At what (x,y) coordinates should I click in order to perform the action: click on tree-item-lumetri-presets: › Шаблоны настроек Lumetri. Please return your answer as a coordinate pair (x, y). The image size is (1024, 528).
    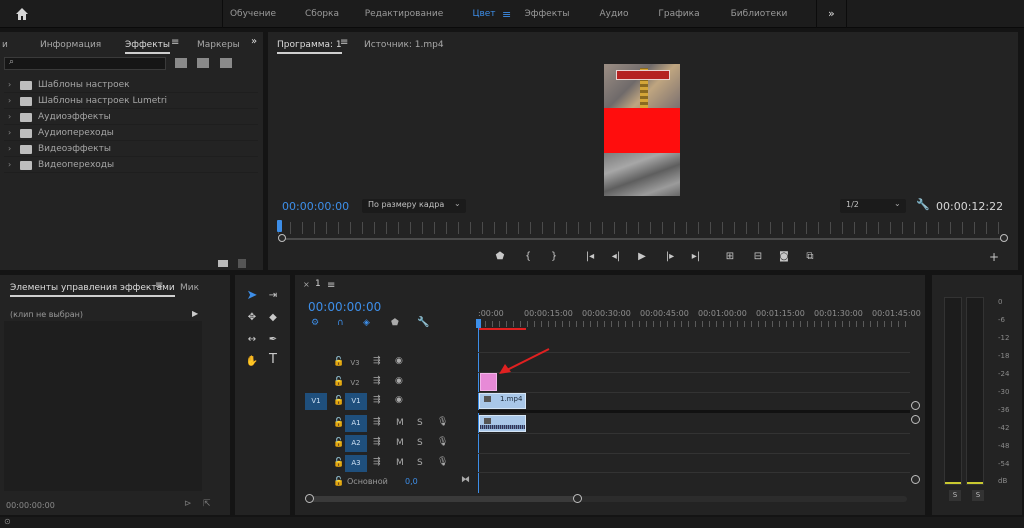
    Looking at the image, I should click on (131, 101).